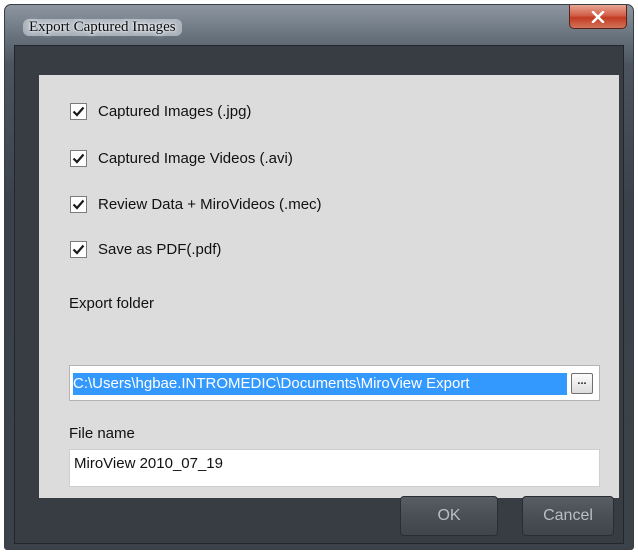 This screenshot has height=552, width=638. I want to click on ok-button: OK, so click(449, 516).